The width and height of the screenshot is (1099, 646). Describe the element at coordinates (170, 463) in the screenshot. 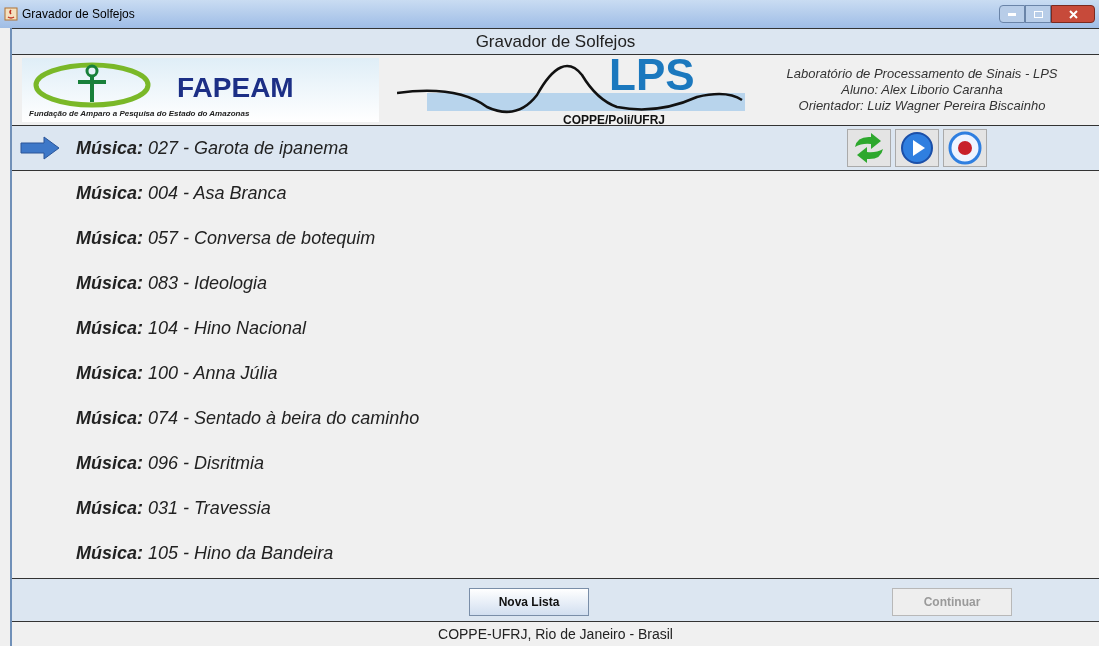

I see `song-title: Música: 096 - Disritmia` at that location.